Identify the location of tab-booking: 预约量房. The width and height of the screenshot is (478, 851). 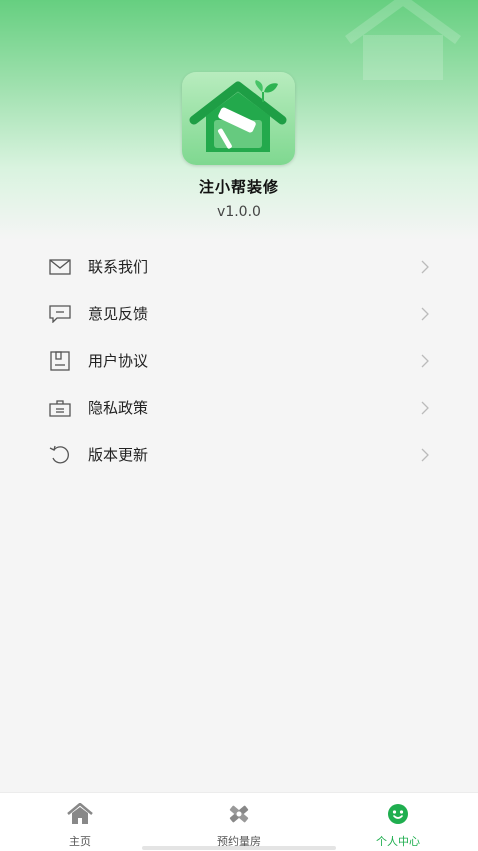
(239, 822).